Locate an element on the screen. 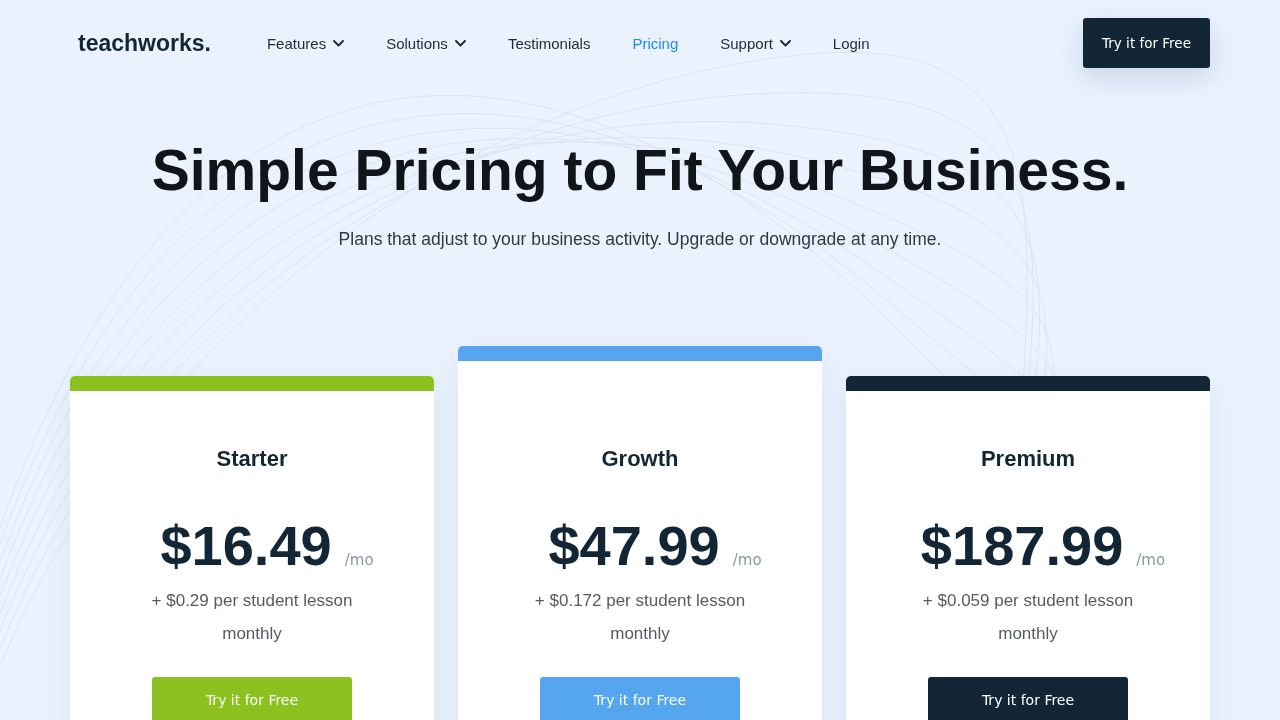 The height and width of the screenshot is (720, 1280). brand-logo: teachworks. is located at coordinates (144, 43).